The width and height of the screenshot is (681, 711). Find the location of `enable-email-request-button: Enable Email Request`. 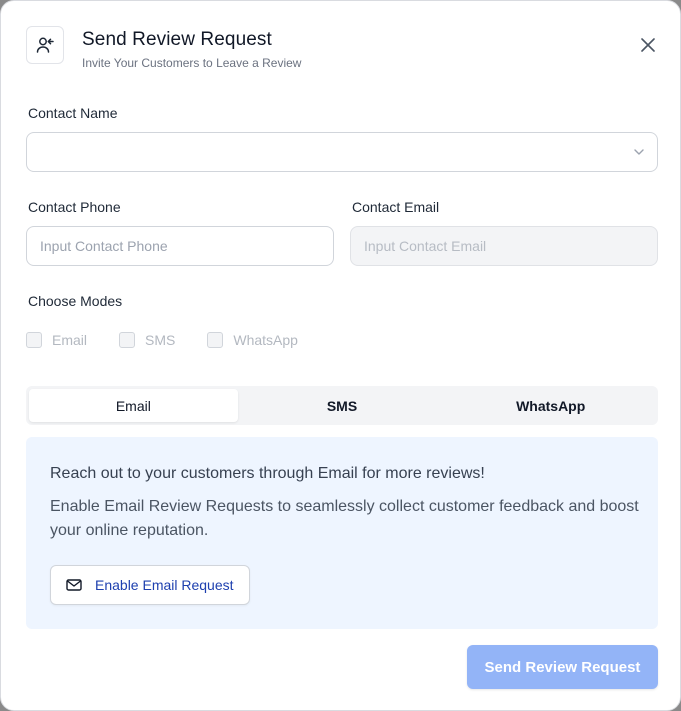

enable-email-request-button: Enable Email Request is located at coordinates (150, 585).